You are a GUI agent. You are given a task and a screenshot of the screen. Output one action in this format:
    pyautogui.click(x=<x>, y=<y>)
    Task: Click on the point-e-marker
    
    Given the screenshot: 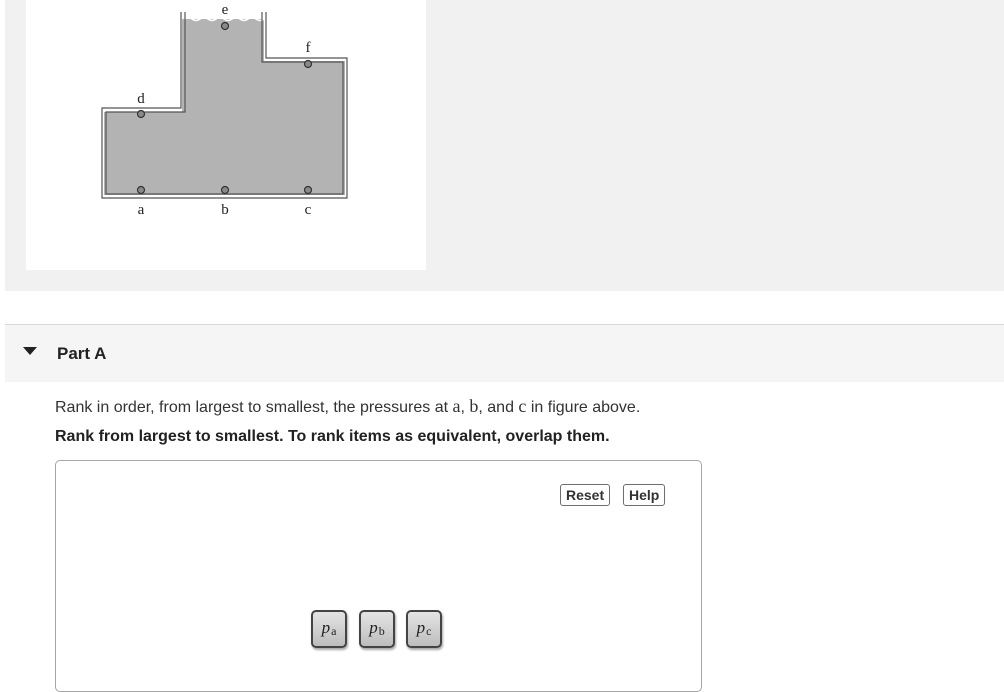 What is the action you would take?
    pyautogui.click(x=225, y=26)
    